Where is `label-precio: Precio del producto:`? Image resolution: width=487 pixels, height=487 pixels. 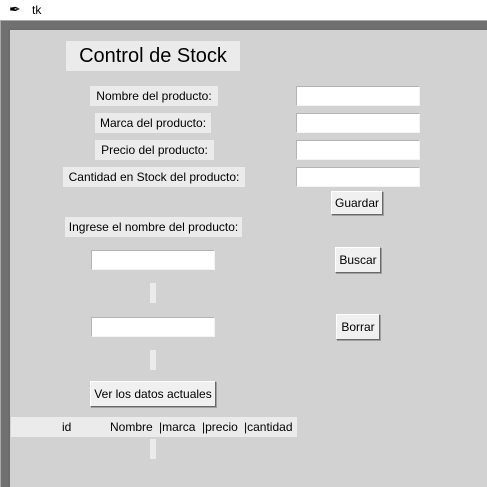 label-precio: Precio del producto: is located at coordinates (154, 150).